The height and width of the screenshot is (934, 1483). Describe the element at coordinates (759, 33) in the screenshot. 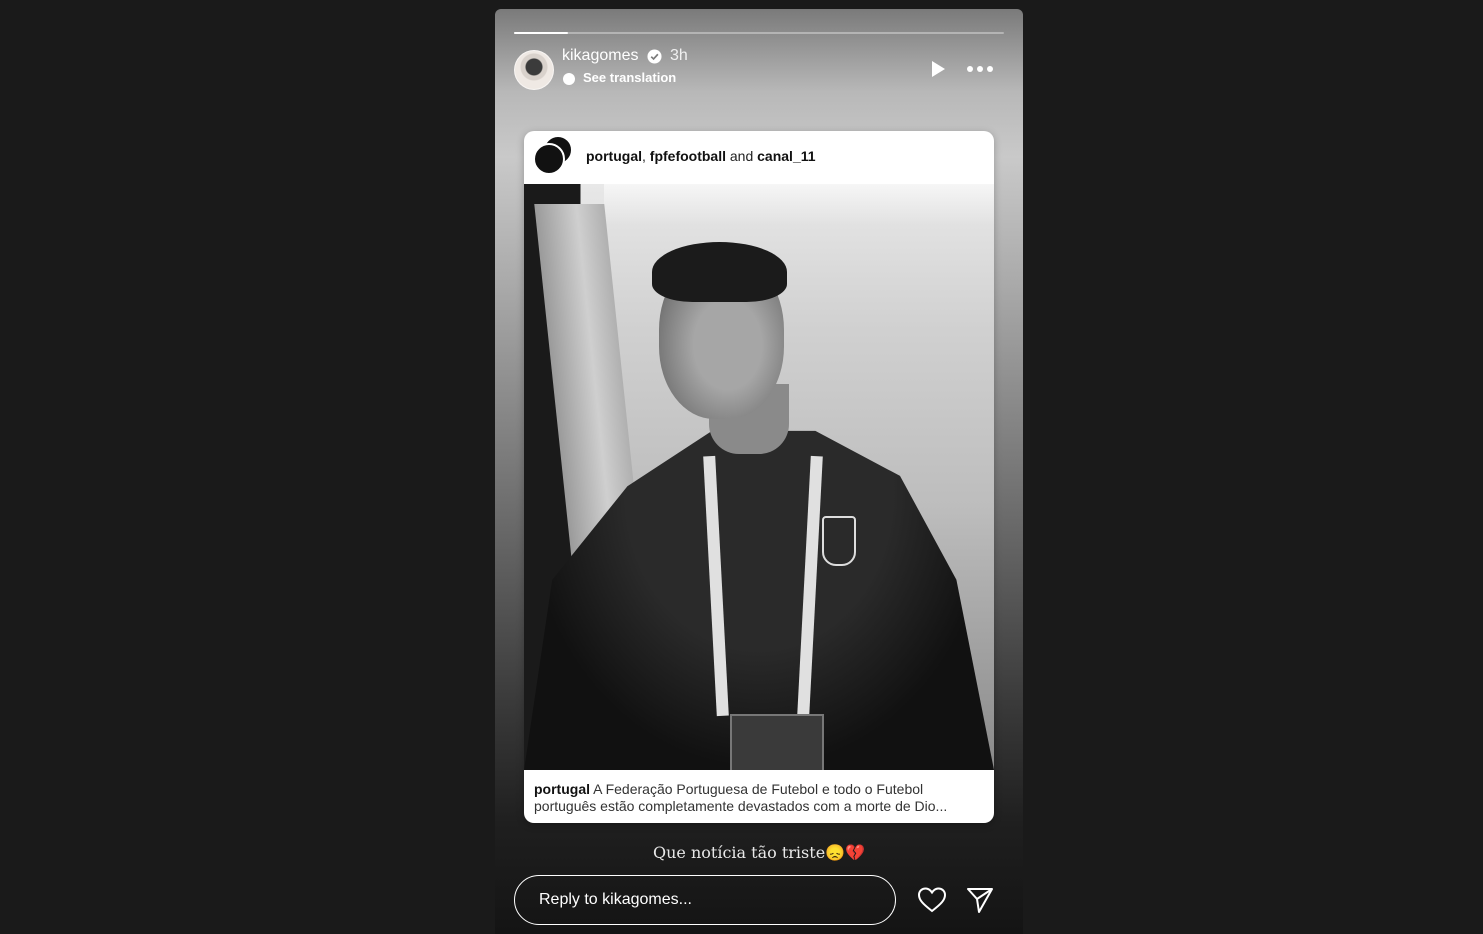

I see `story-progress-bar` at that location.